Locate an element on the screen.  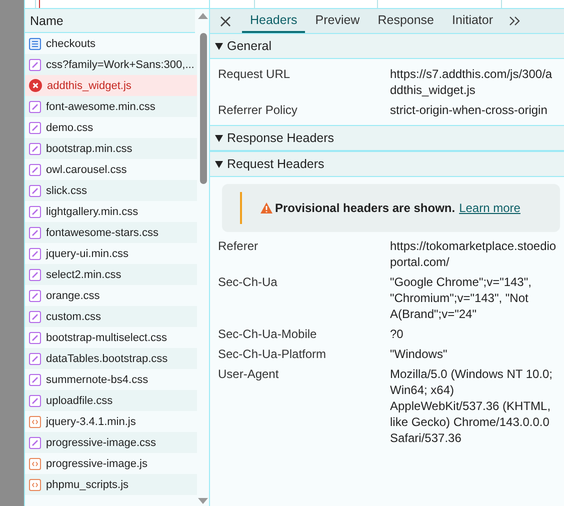
column-header: Name is located at coordinates (110, 21).